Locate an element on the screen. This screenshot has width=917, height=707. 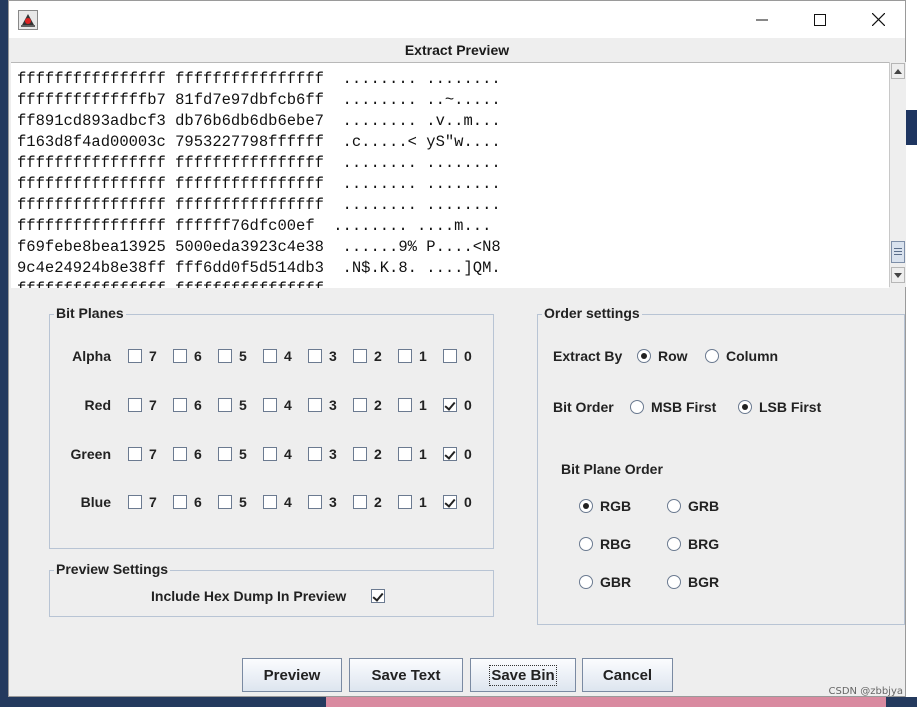
bit-number-label: 4 is located at coordinates (288, 356).